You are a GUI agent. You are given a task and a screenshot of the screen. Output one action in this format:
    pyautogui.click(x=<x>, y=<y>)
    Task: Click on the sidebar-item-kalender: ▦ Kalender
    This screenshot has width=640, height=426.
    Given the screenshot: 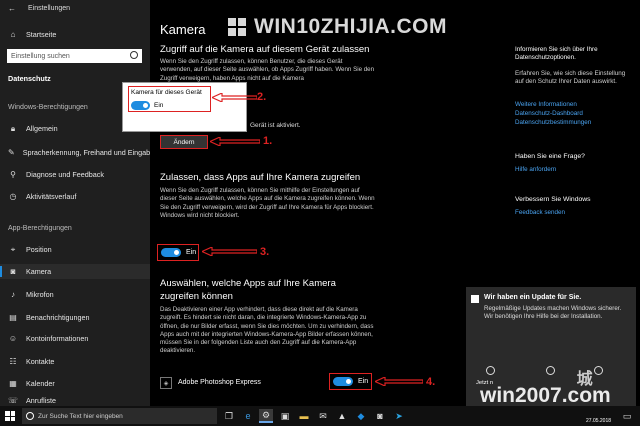 What is the action you would take?
    pyautogui.click(x=75, y=383)
    